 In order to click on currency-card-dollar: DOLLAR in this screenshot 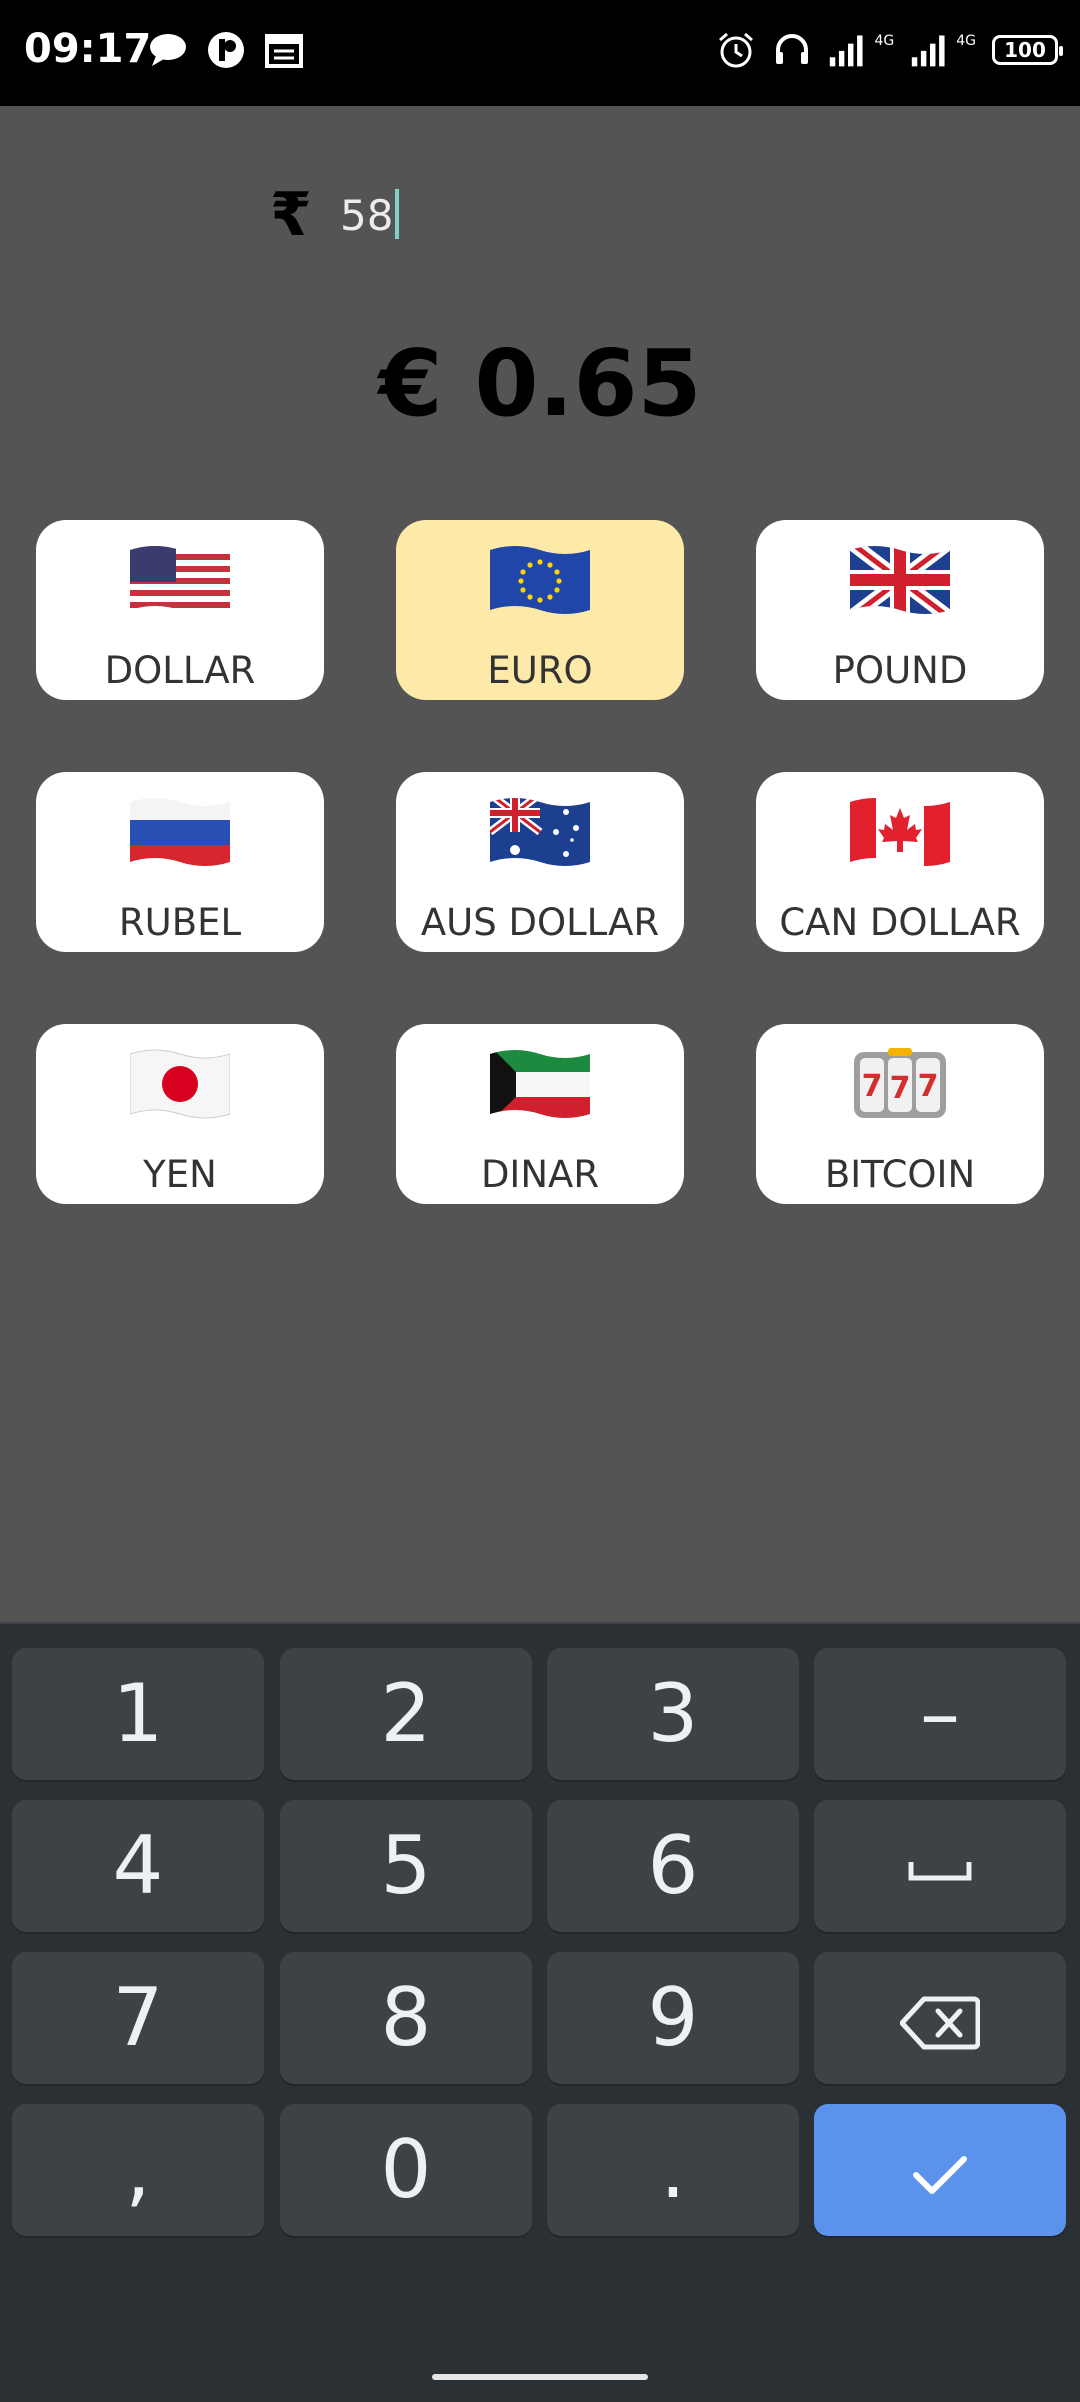, I will do `click(180, 610)`.